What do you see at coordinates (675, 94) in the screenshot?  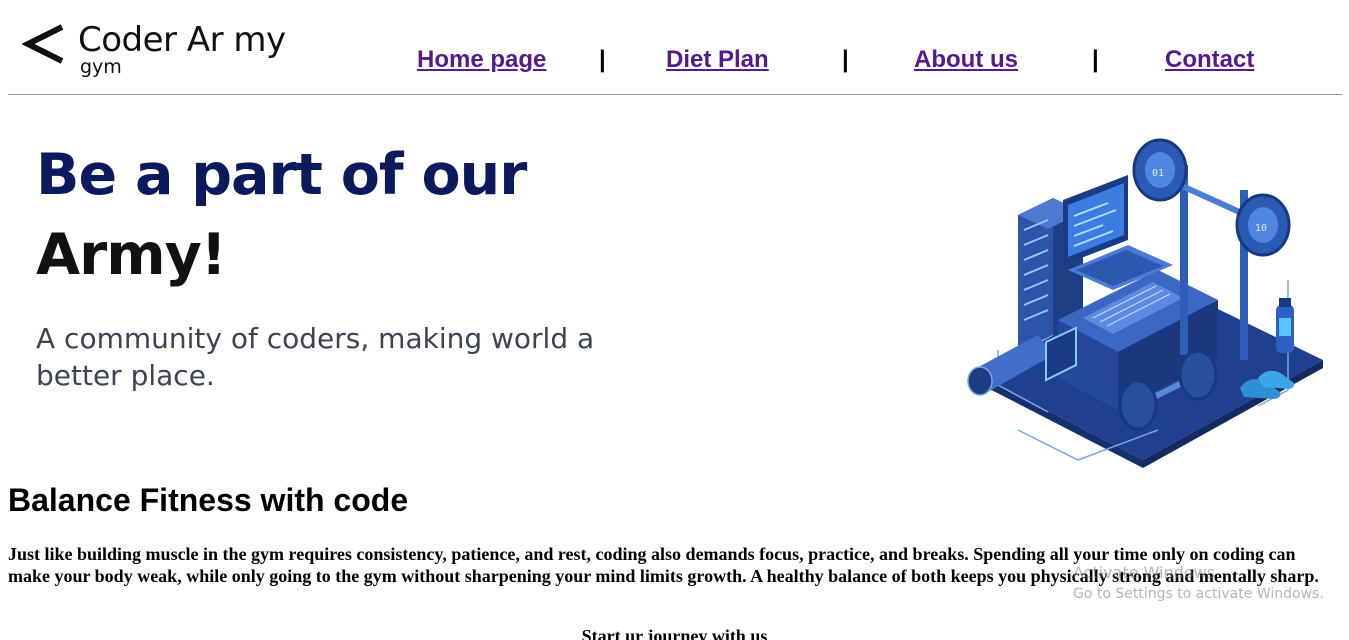 I see `header-divider` at bounding box center [675, 94].